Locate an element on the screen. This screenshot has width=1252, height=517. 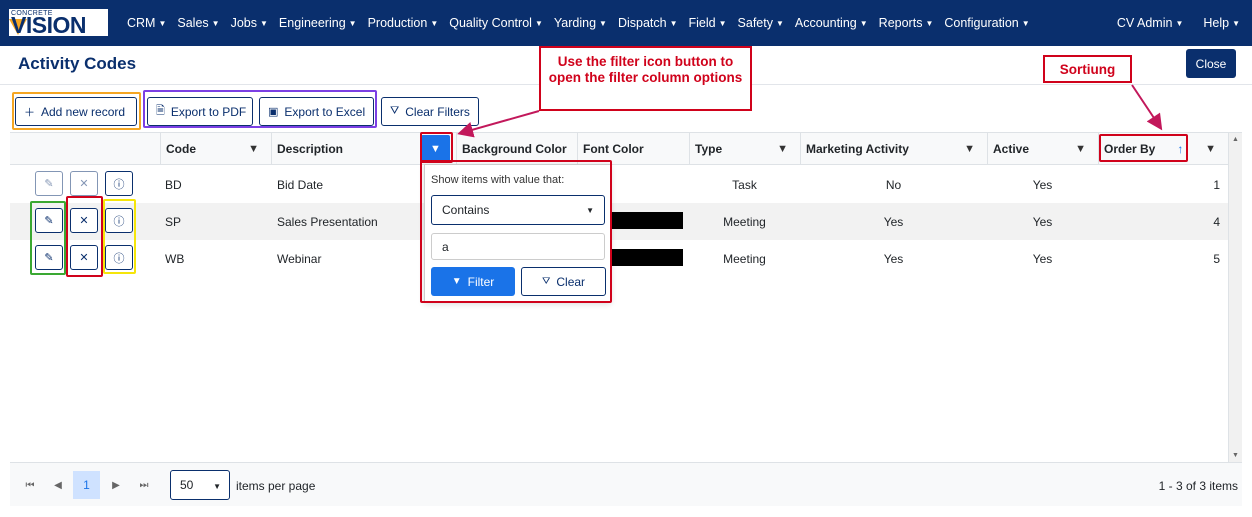
clear-filters-button: ⛛ Clear Filters is located at coordinates (430, 111).